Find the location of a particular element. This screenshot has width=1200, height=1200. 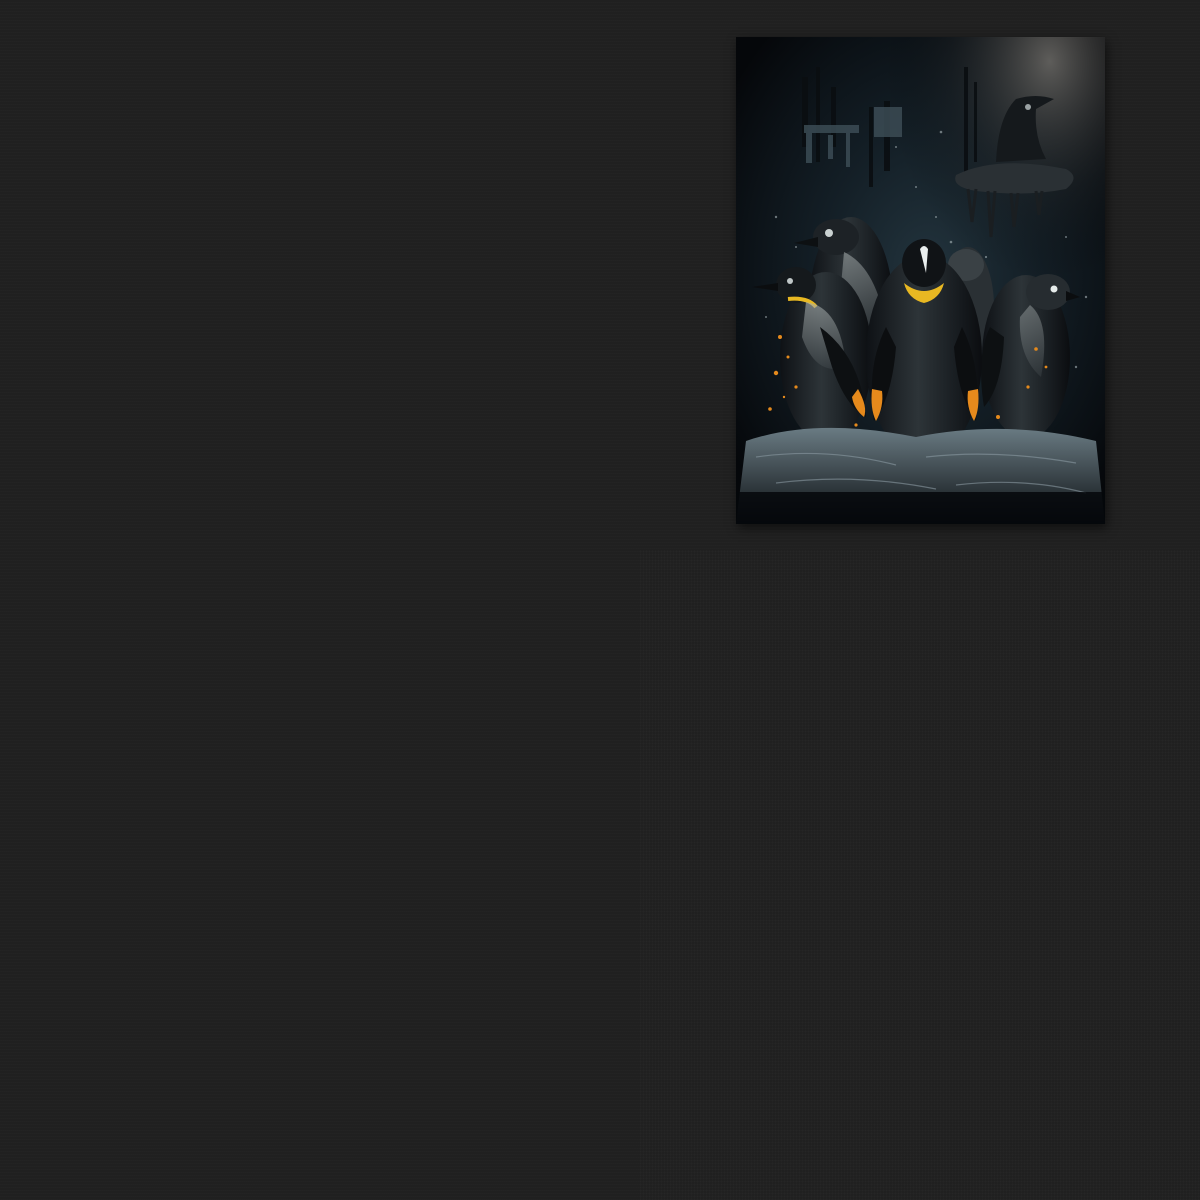

penguin-artwork is located at coordinates (920, 280).